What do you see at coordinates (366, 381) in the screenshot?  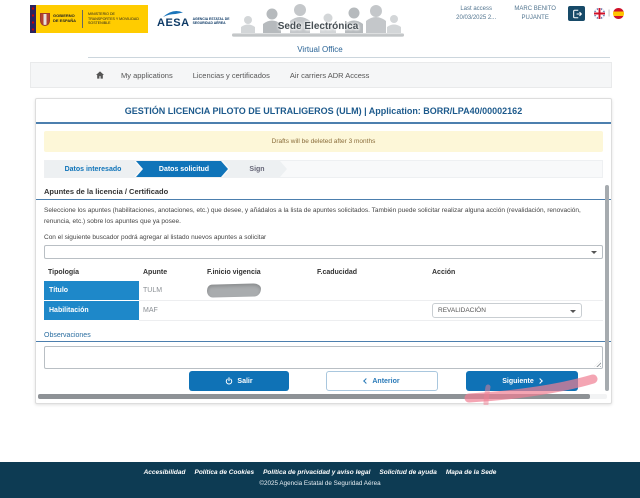 I see `chevron-left-icon` at bounding box center [366, 381].